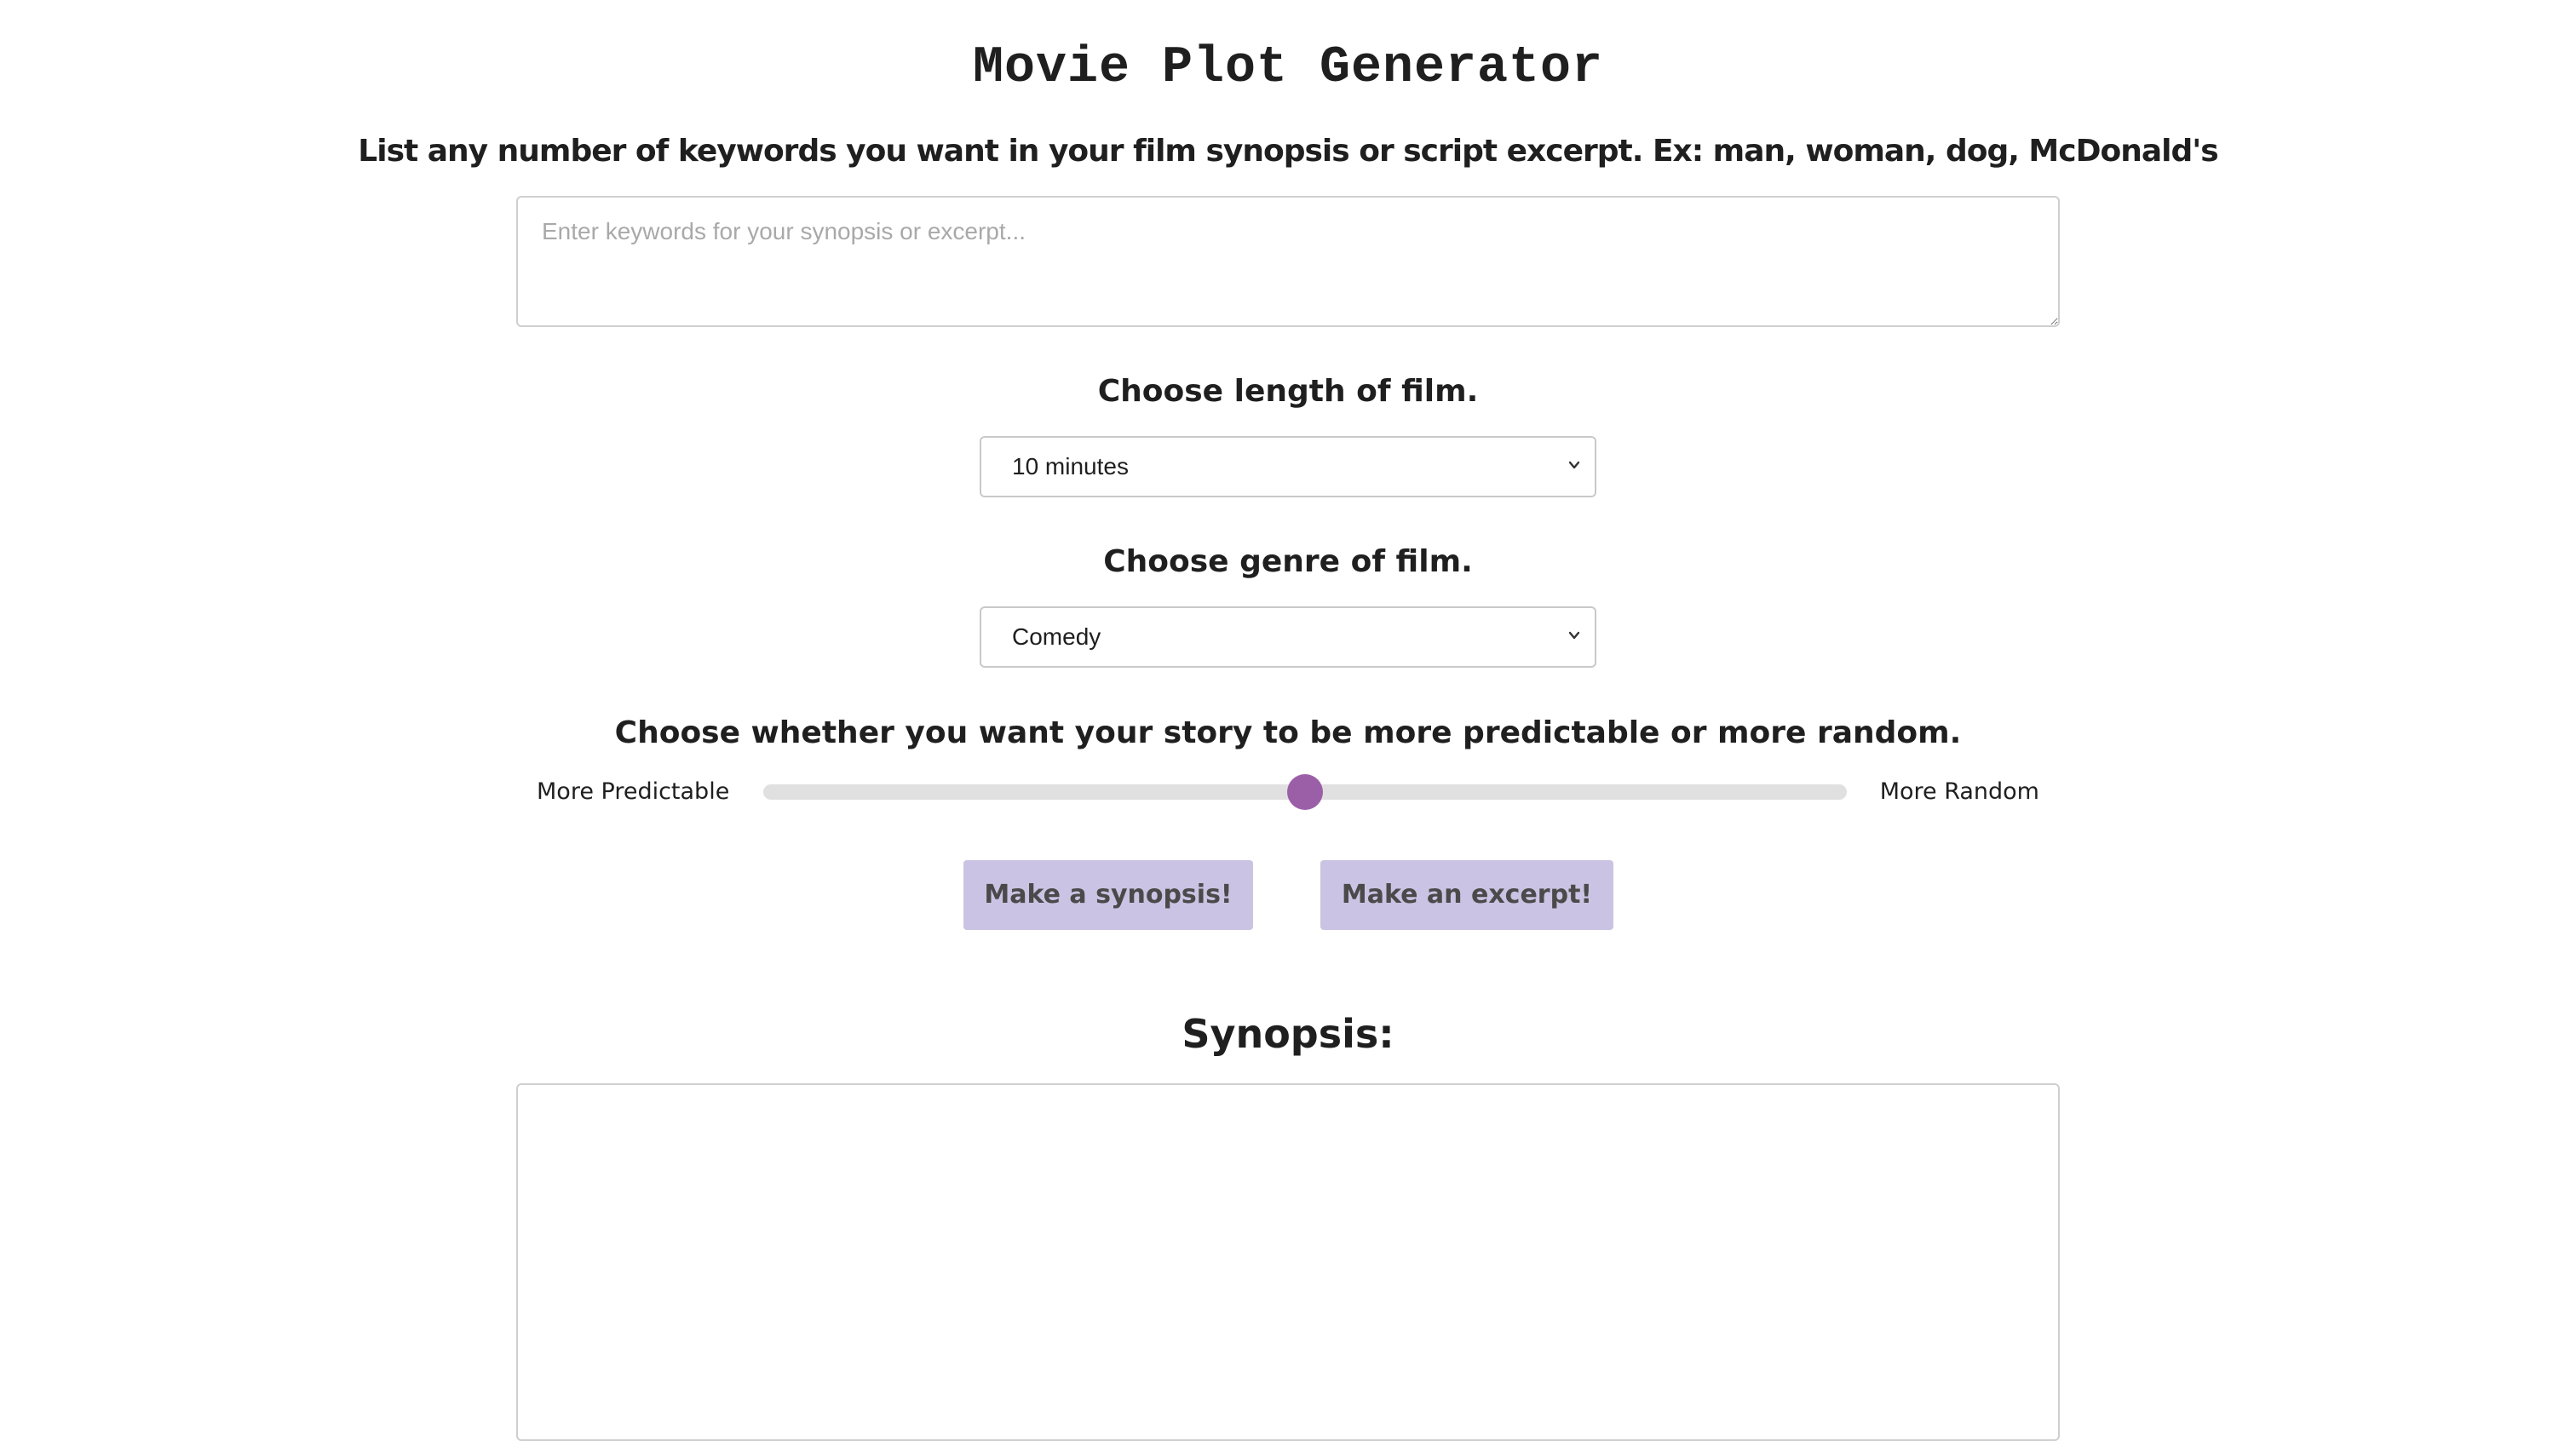 The image size is (2576, 1441). Describe the element at coordinates (634, 791) in the screenshot. I see `slider-min-label: More Predictable` at that location.